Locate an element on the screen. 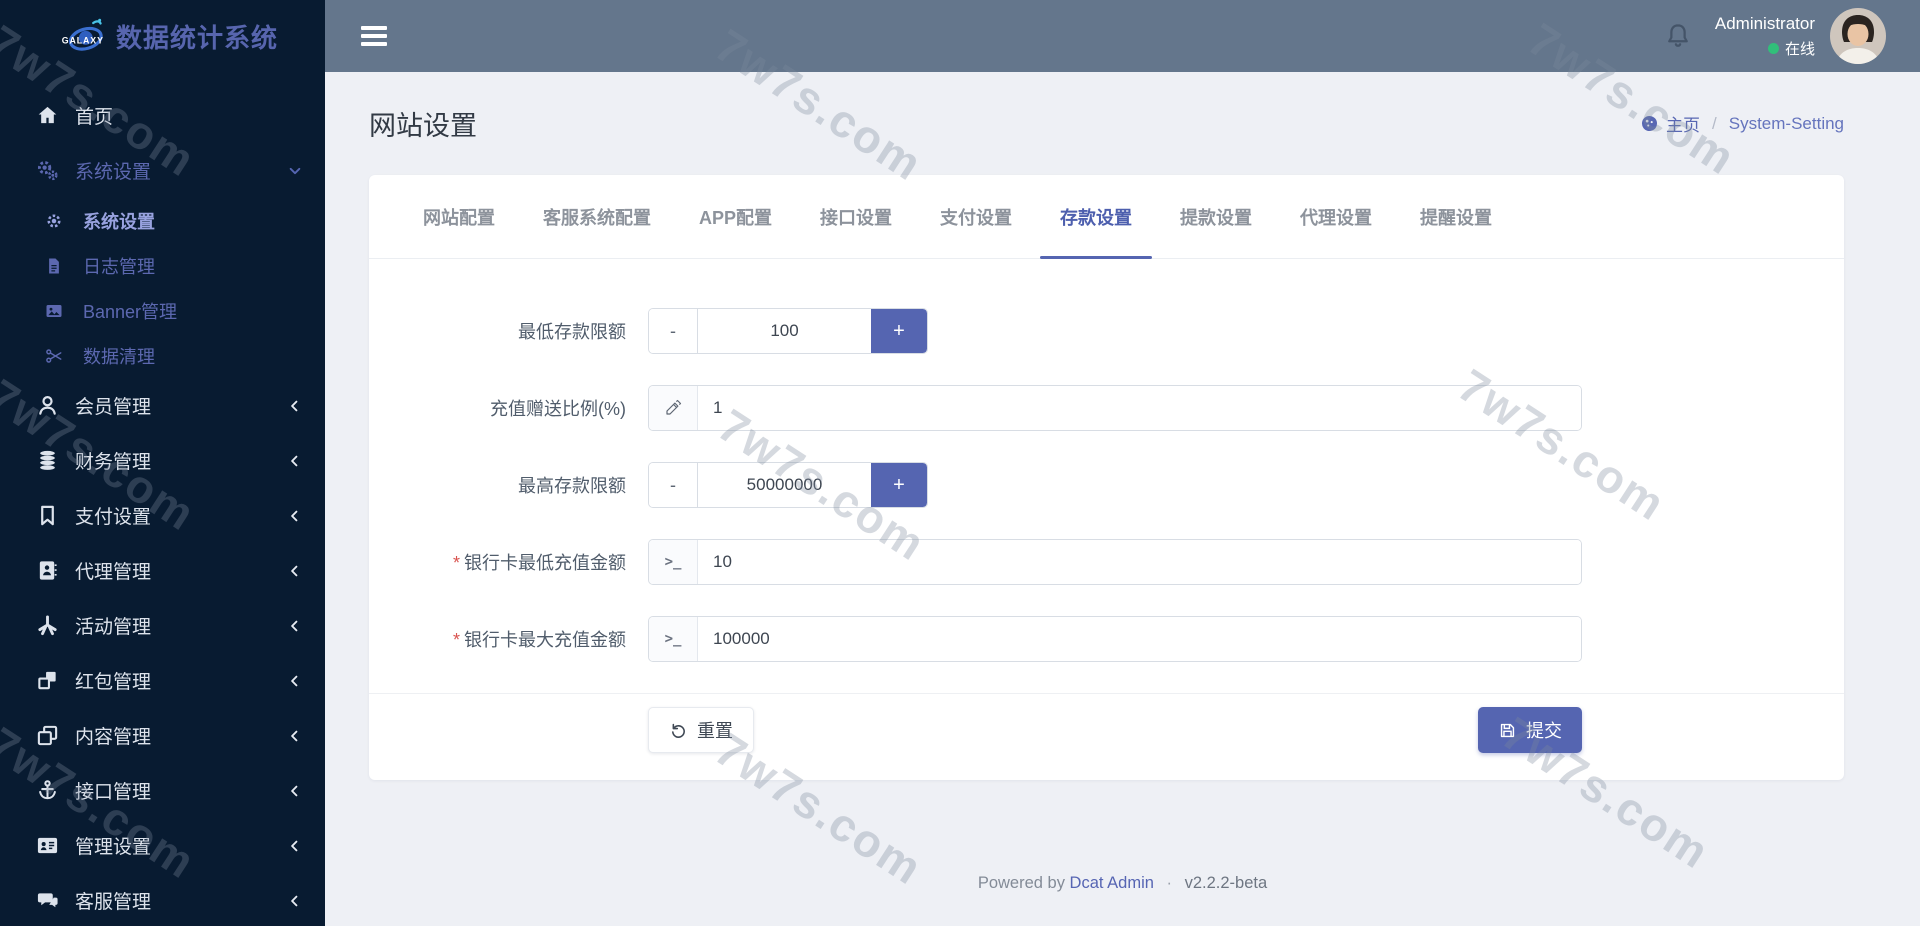  scissors-icon is located at coordinates (54, 356).